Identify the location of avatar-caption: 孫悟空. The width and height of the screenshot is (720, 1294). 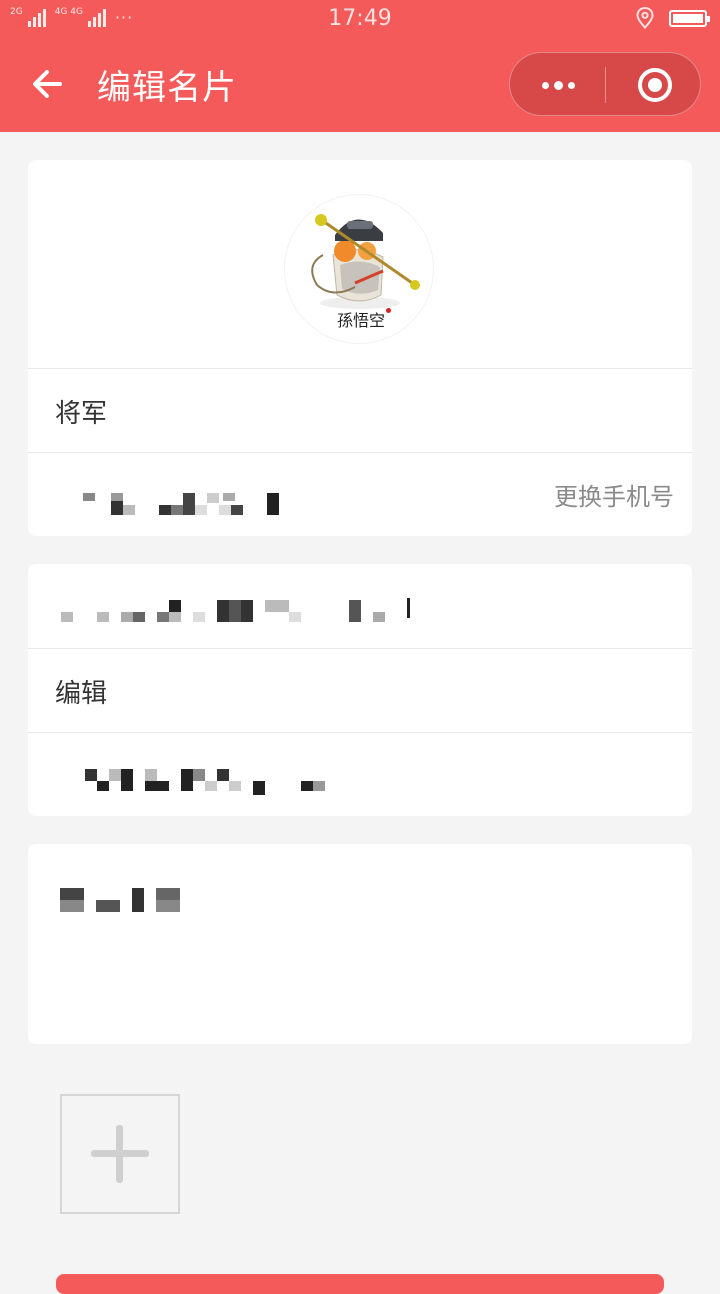
(361, 320).